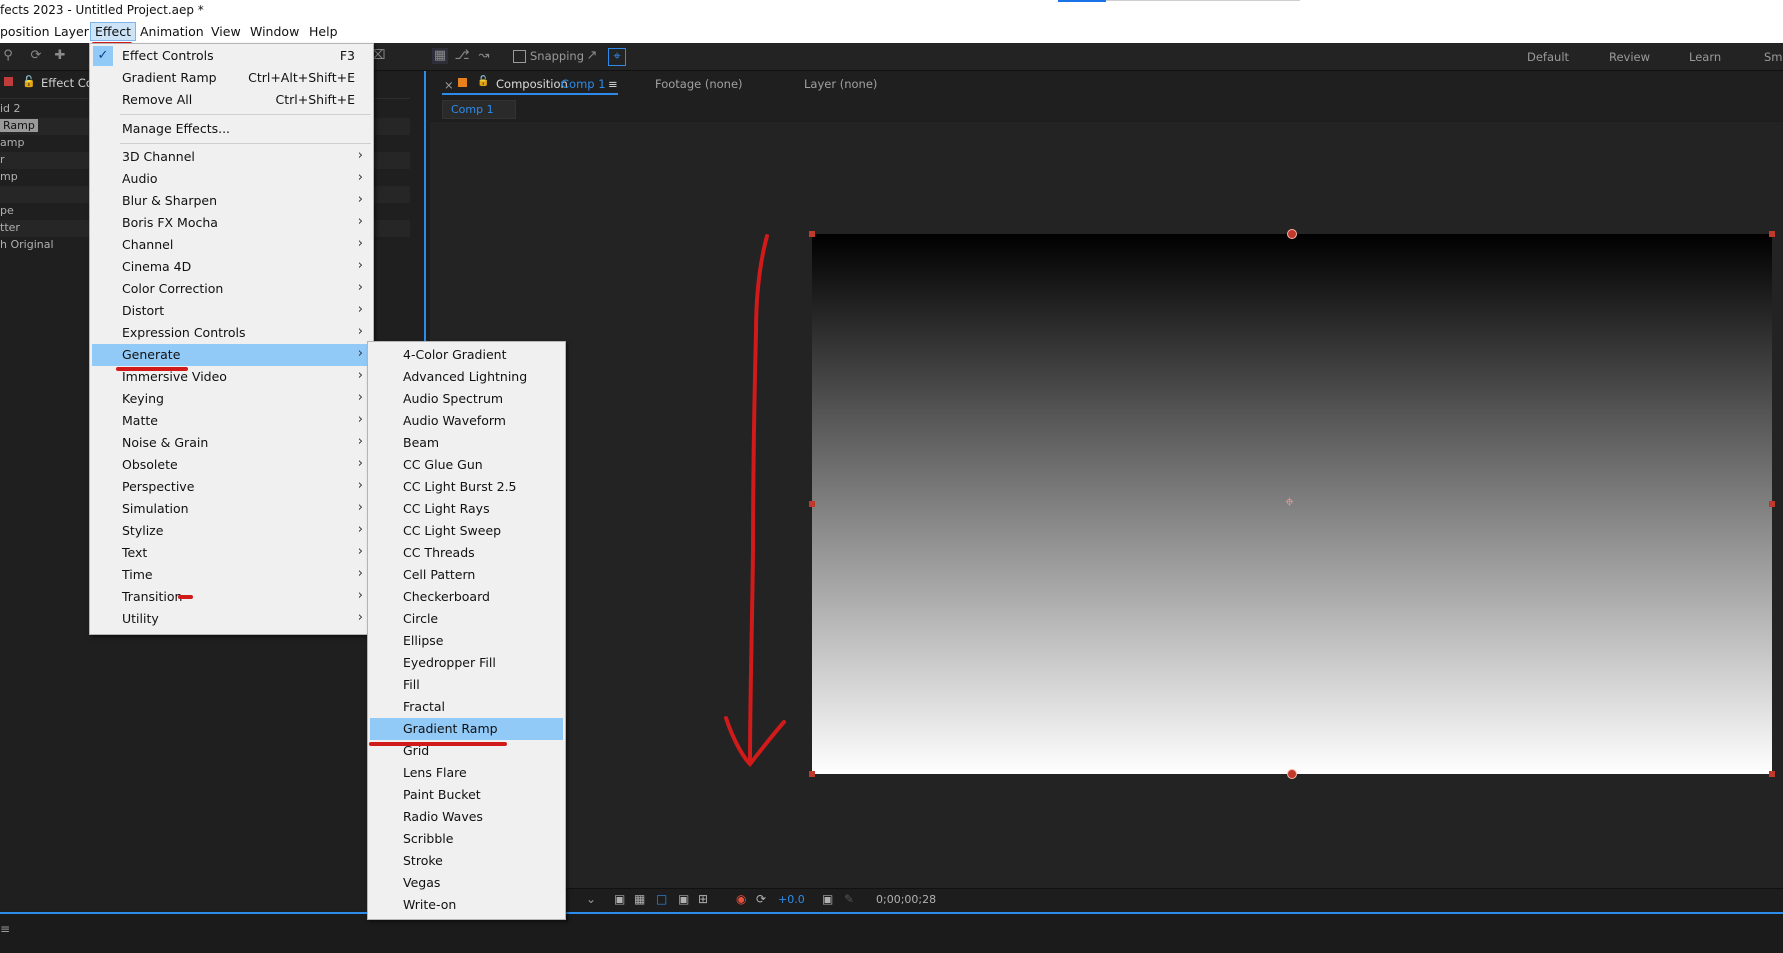 The width and height of the screenshot is (1783, 953). What do you see at coordinates (231, 100) in the screenshot?
I see `menu-item-remove-all: Remove All Ctrl+Shift+E` at bounding box center [231, 100].